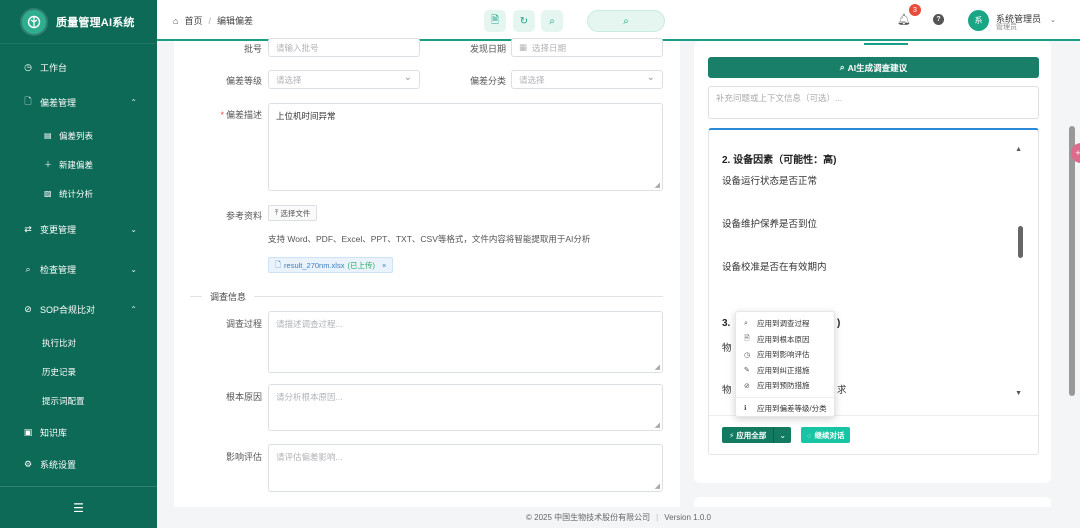 Image resolution: width=1080 pixels, height=528 pixels. What do you see at coordinates (1072, 261) in the screenshot?
I see `page-scrollbar` at bounding box center [1072, 261].